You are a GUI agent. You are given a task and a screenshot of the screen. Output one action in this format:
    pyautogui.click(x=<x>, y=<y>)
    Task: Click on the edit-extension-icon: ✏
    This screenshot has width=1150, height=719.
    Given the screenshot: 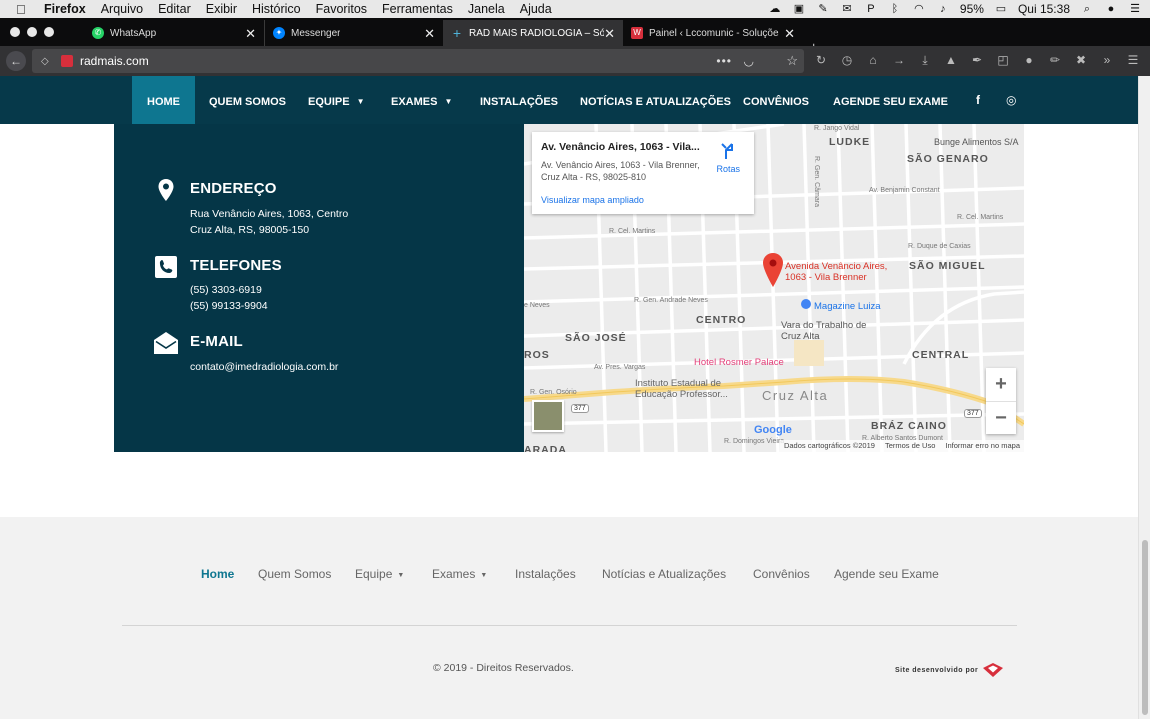 What is the action you would take?
    pyautogui.click(x=1055, y=60)
    